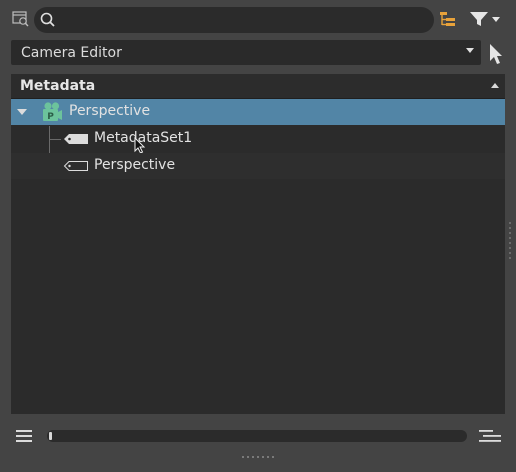  I want to click on column-header: Metadata, so click(258, 86).